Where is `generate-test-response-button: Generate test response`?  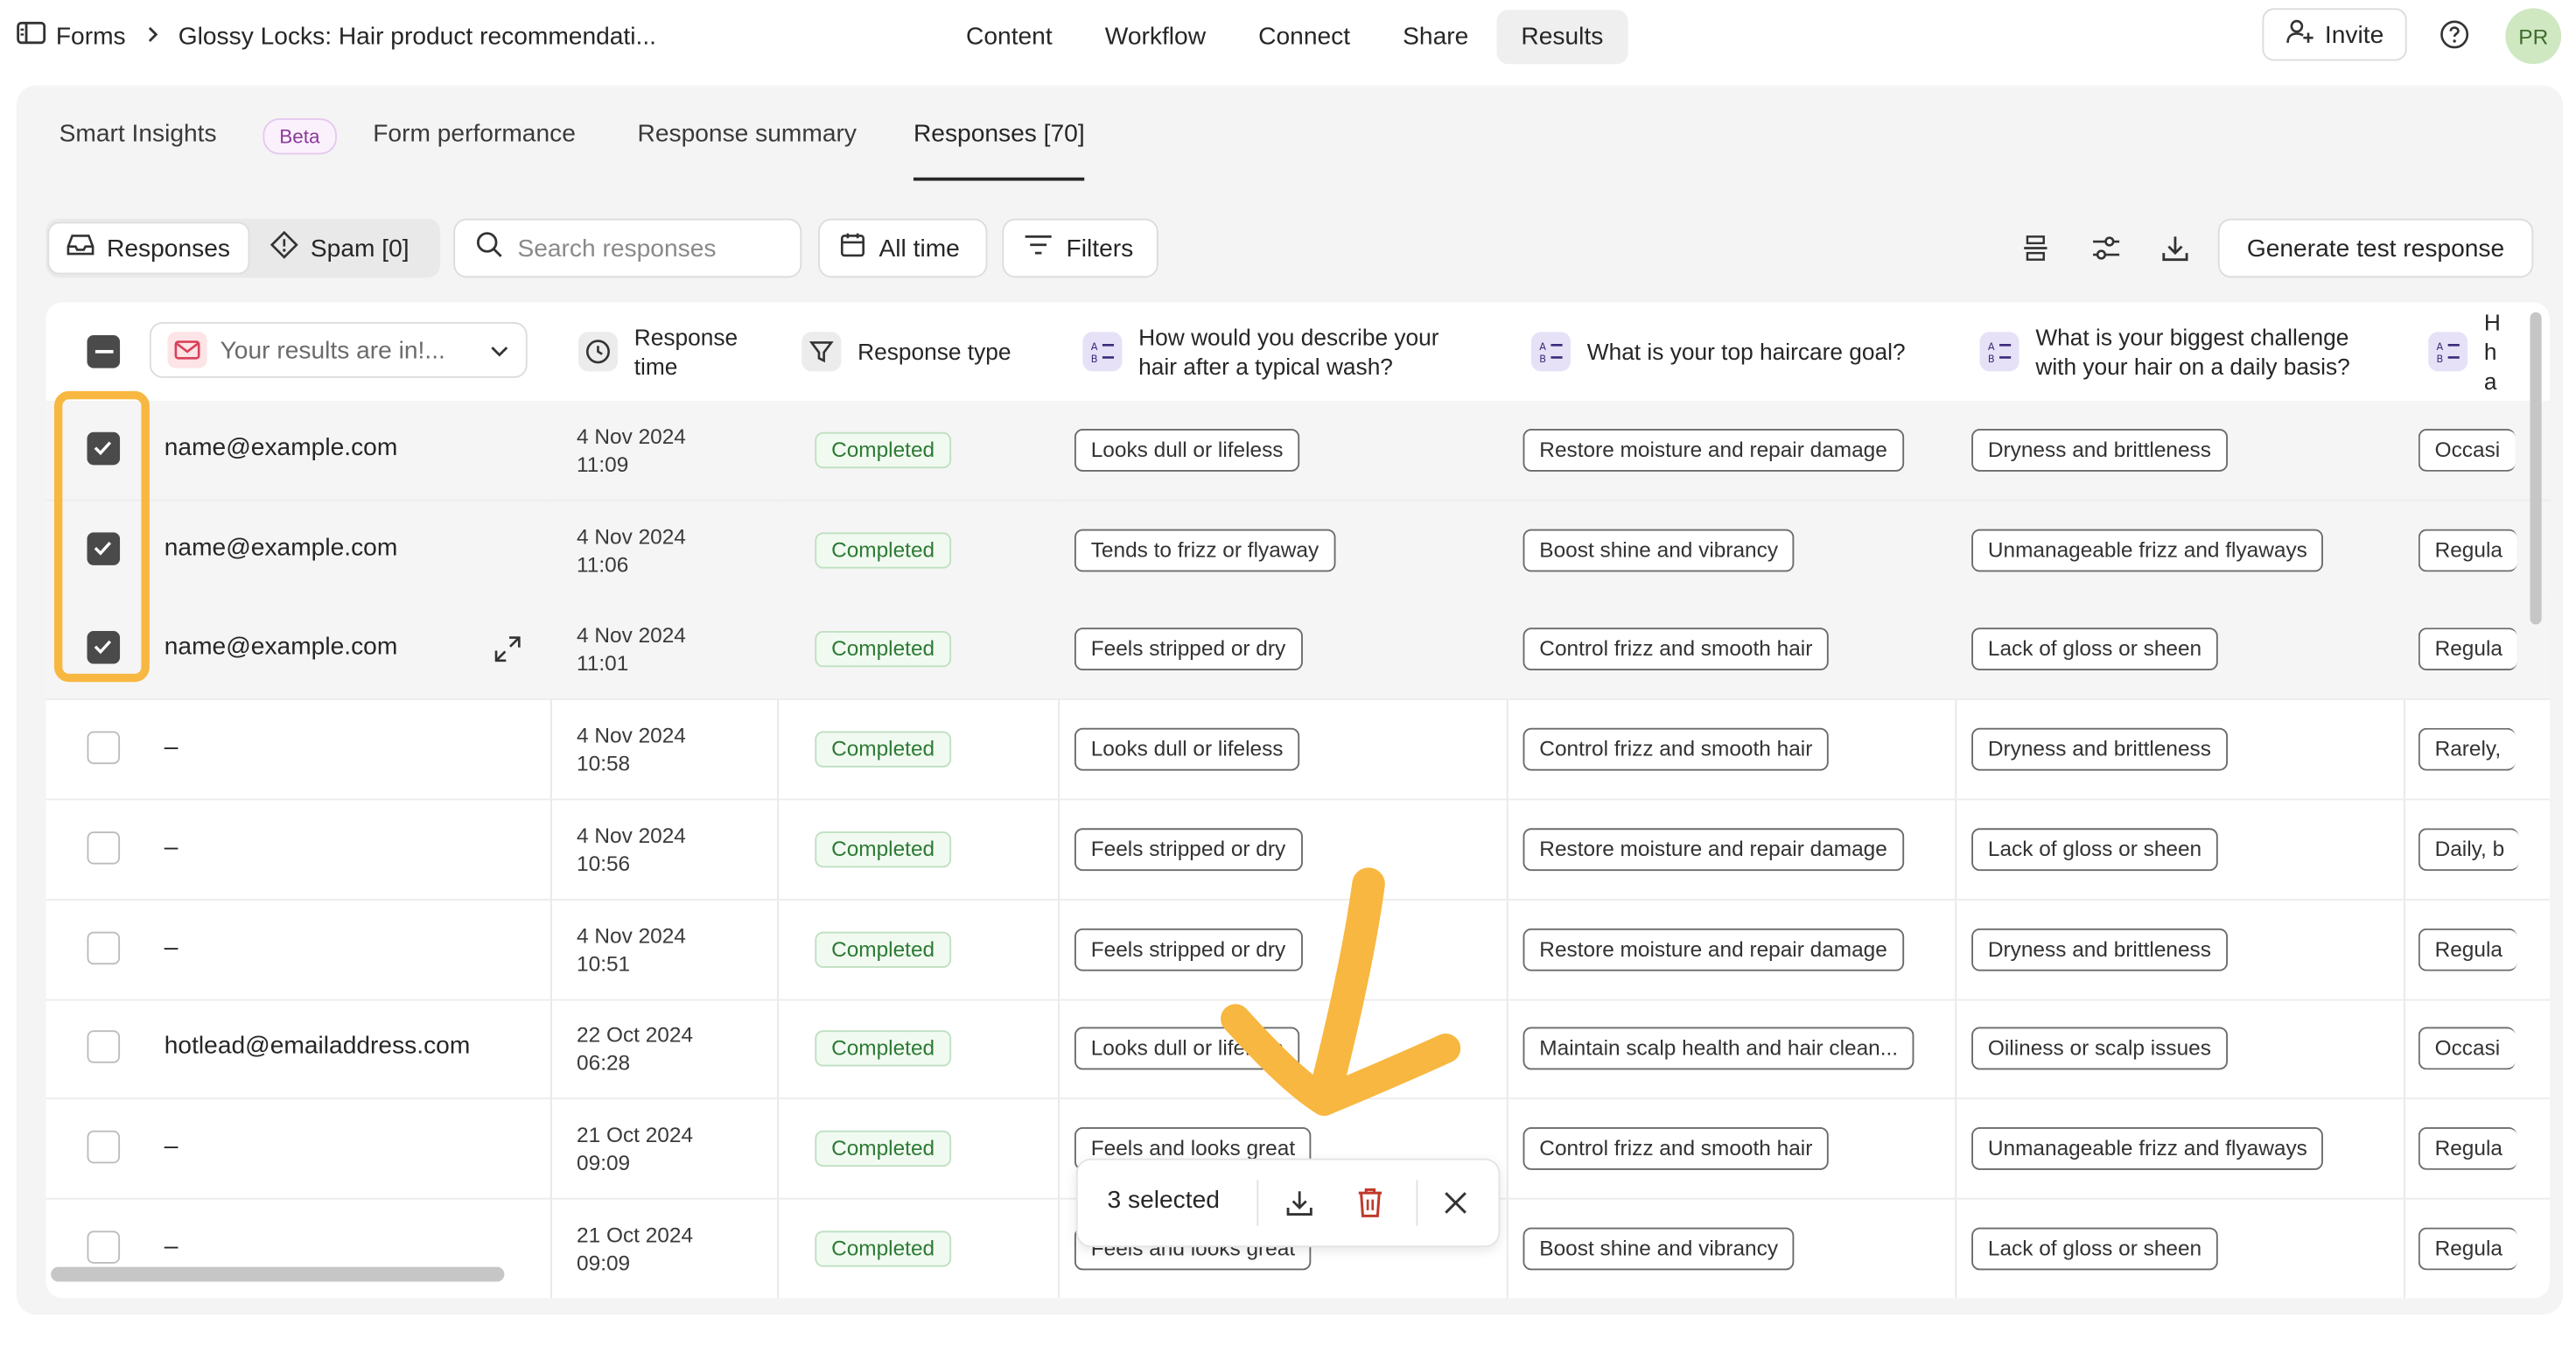 generate-test-response-button: Generate test response is located at coordinates (2375, 248).